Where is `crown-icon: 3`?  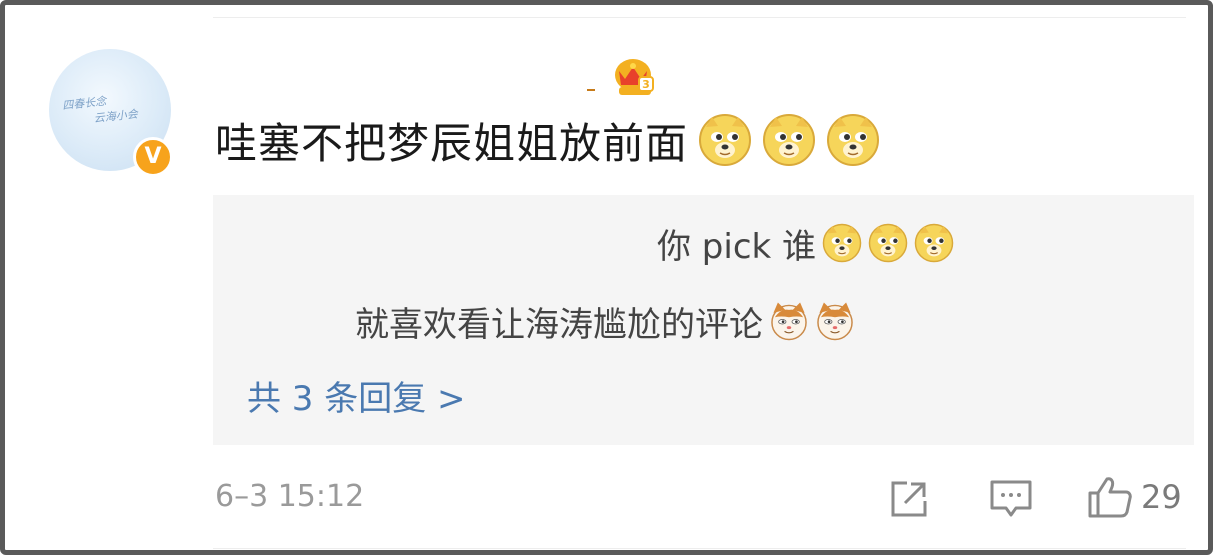
crown-icon: 3 is located at coordinates (634, 77).